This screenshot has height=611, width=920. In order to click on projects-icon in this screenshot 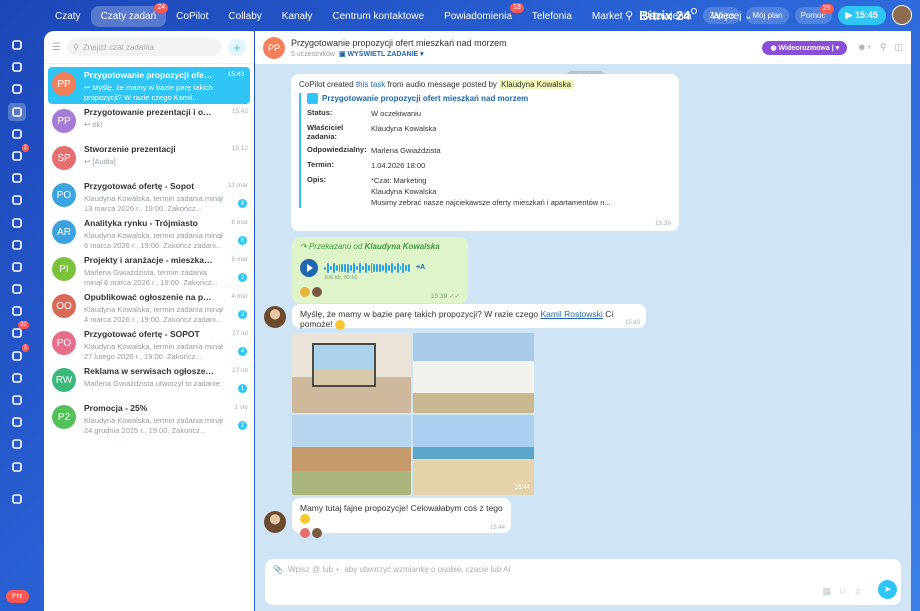, I will do `click(17, 223)`.